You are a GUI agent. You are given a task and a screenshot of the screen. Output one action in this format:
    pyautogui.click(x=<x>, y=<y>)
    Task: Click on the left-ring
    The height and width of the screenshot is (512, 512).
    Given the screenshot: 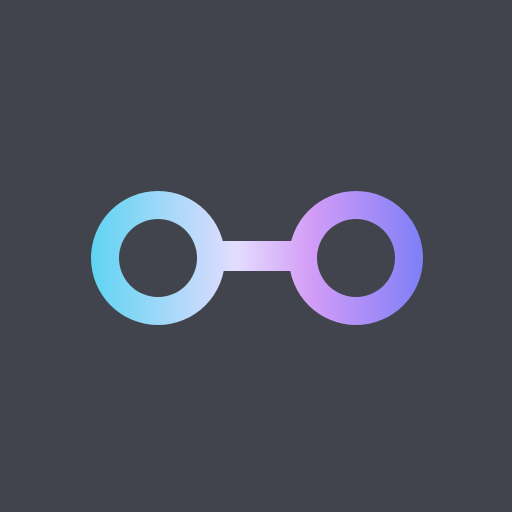 What is the action you would take?
    pyautogui.click(x=158, y=258)
    